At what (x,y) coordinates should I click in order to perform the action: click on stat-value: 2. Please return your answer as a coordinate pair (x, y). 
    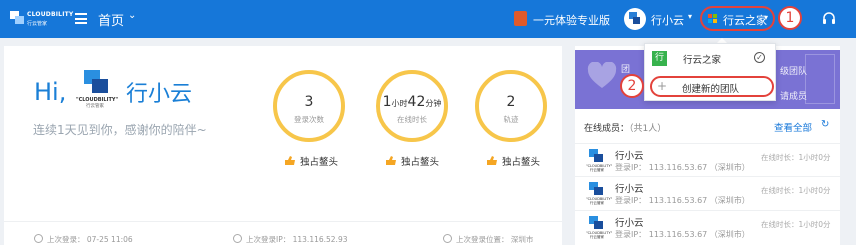
    Looking at the image, I should click on (511, 102).